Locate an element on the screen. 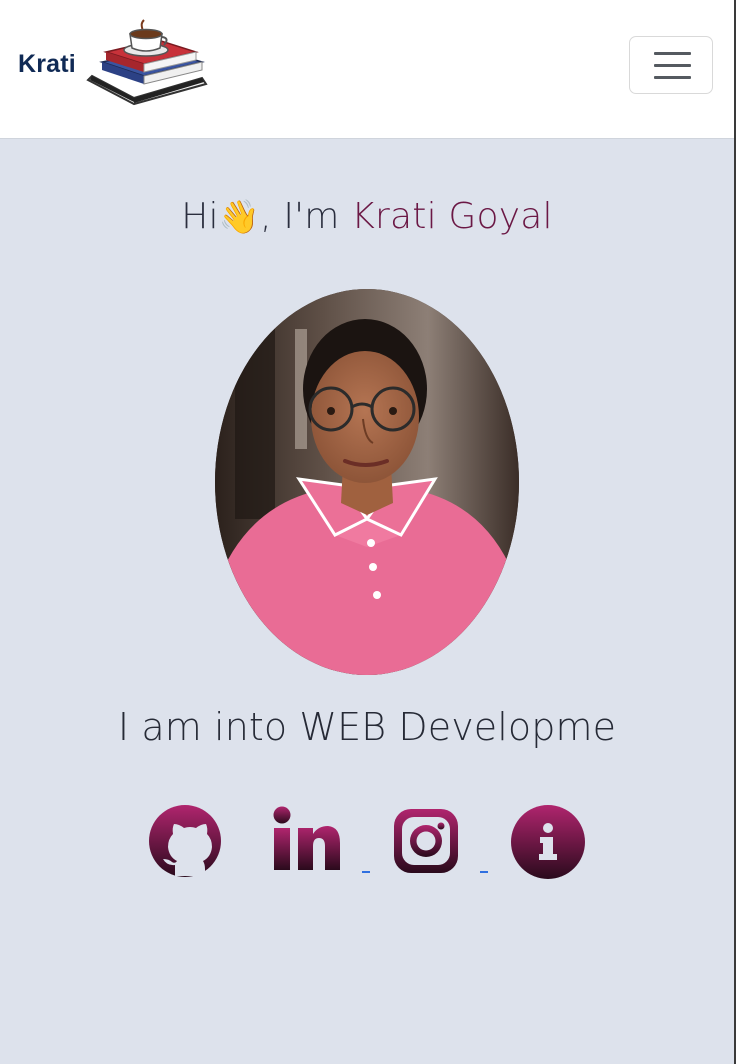  hamburger-menu-icon is located at coordinates (672, 65).